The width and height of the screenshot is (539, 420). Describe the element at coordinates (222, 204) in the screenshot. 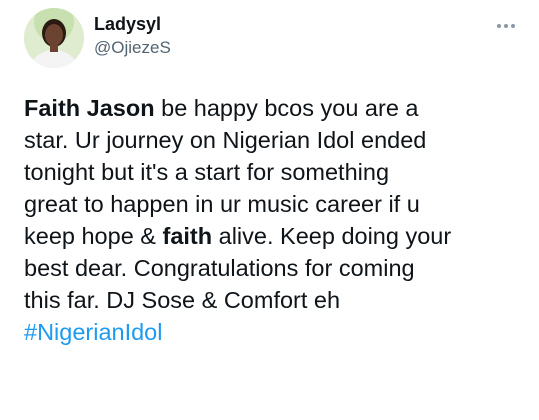

I see `text-segment: great to happen in ur music career if u` at that location.